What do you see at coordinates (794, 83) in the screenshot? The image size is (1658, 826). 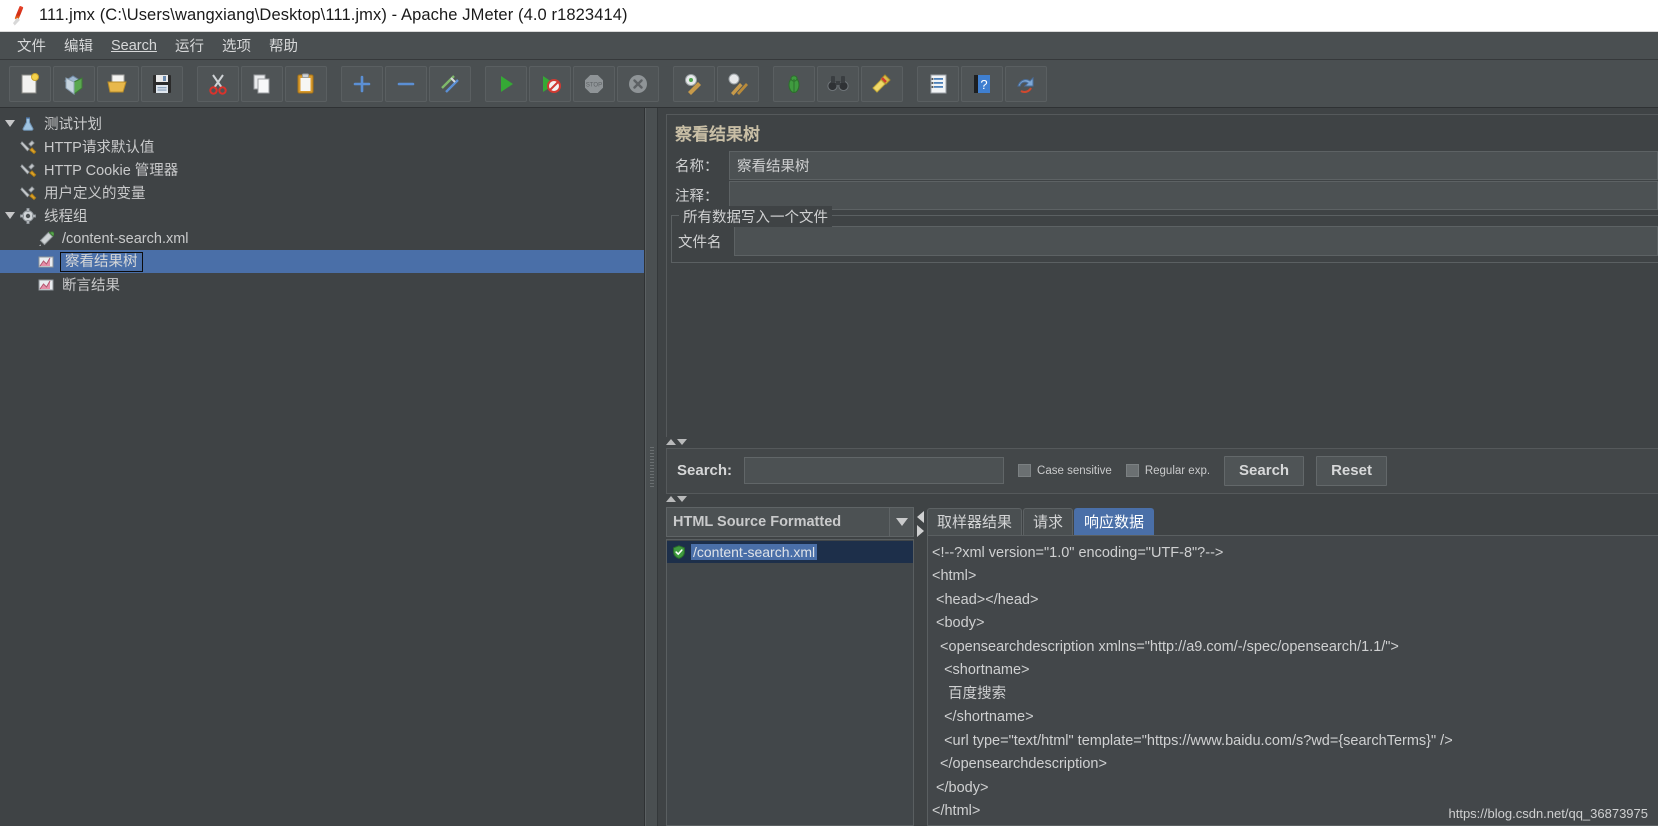 I see `function-helper-bug-icon` at bounding box center [794, 83].